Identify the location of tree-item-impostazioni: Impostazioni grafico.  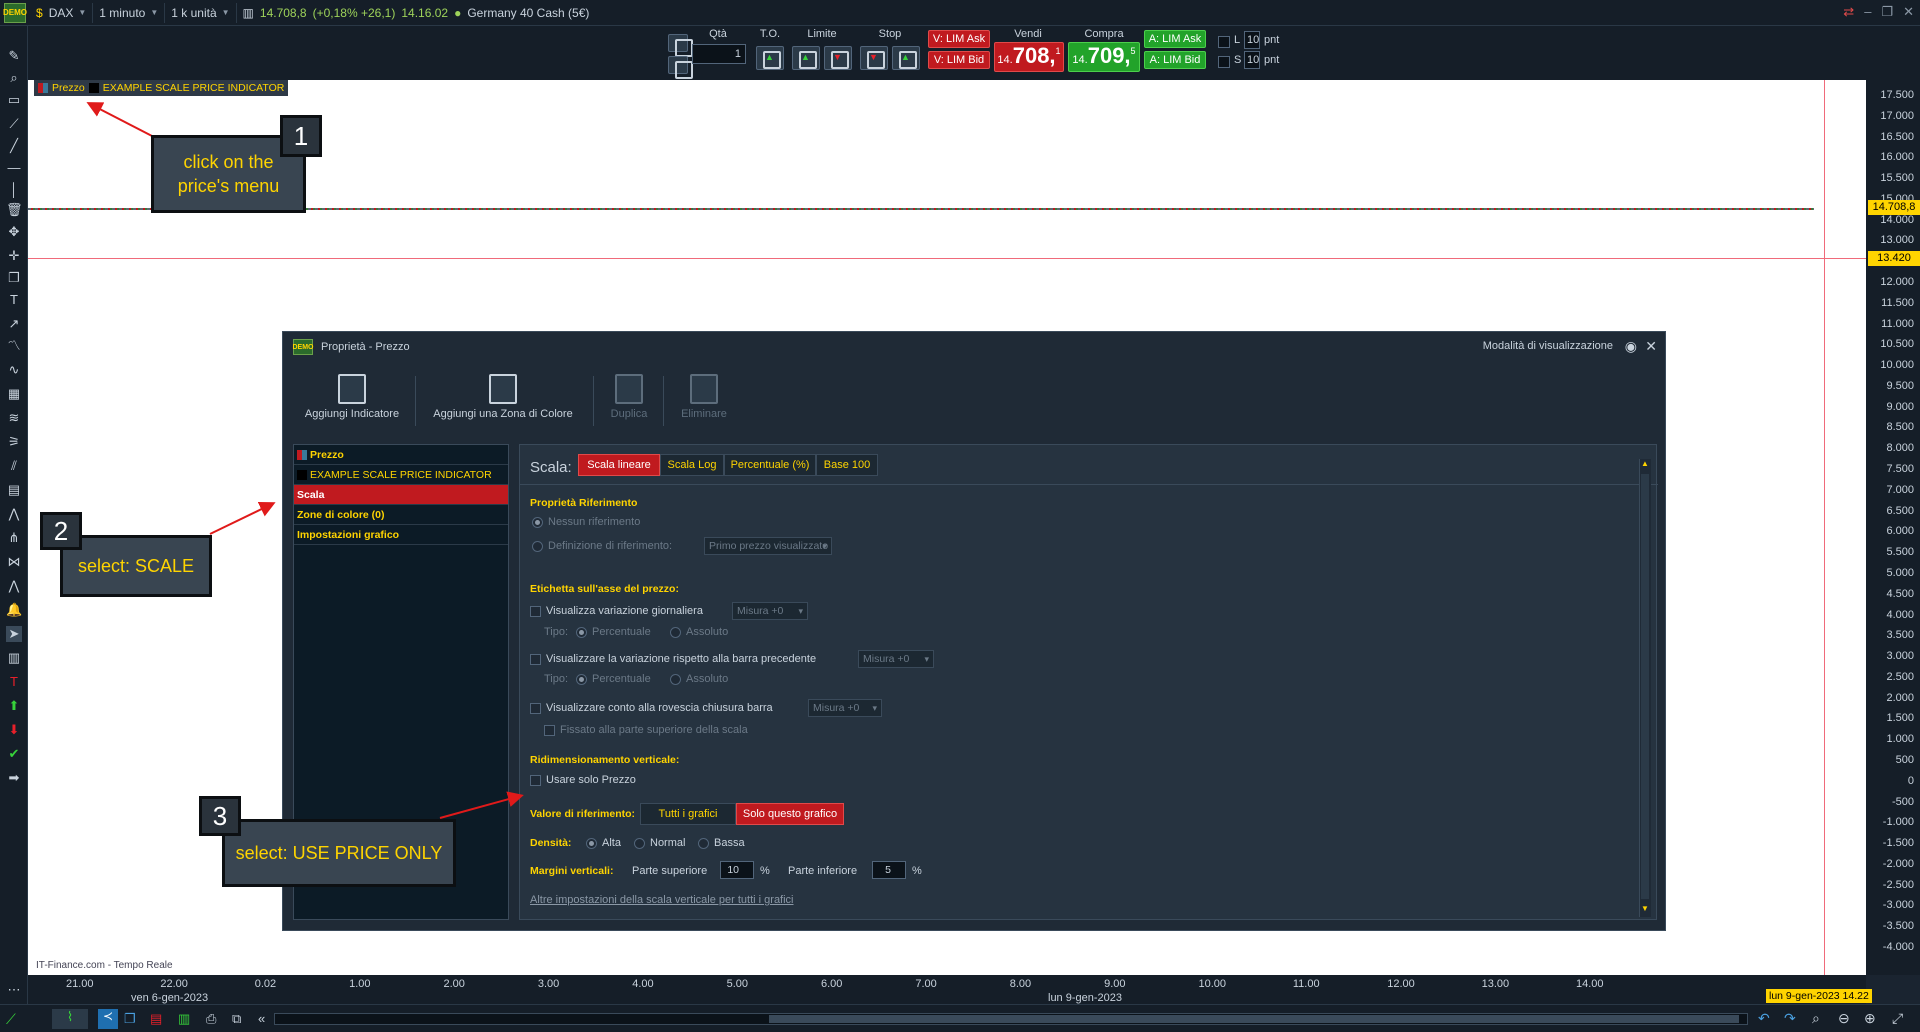
(401, 535).